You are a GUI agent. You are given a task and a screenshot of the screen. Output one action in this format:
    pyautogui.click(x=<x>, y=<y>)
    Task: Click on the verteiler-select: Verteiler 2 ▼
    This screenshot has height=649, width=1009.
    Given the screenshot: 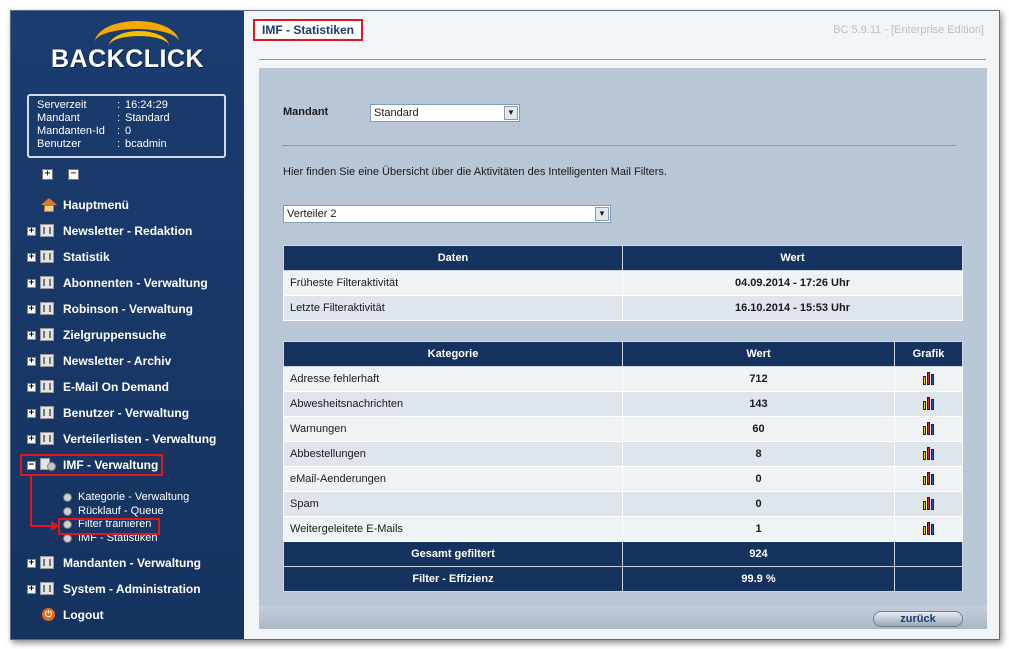 What is the action you would take?
    pyautogui.click(x=447, y=214)
    